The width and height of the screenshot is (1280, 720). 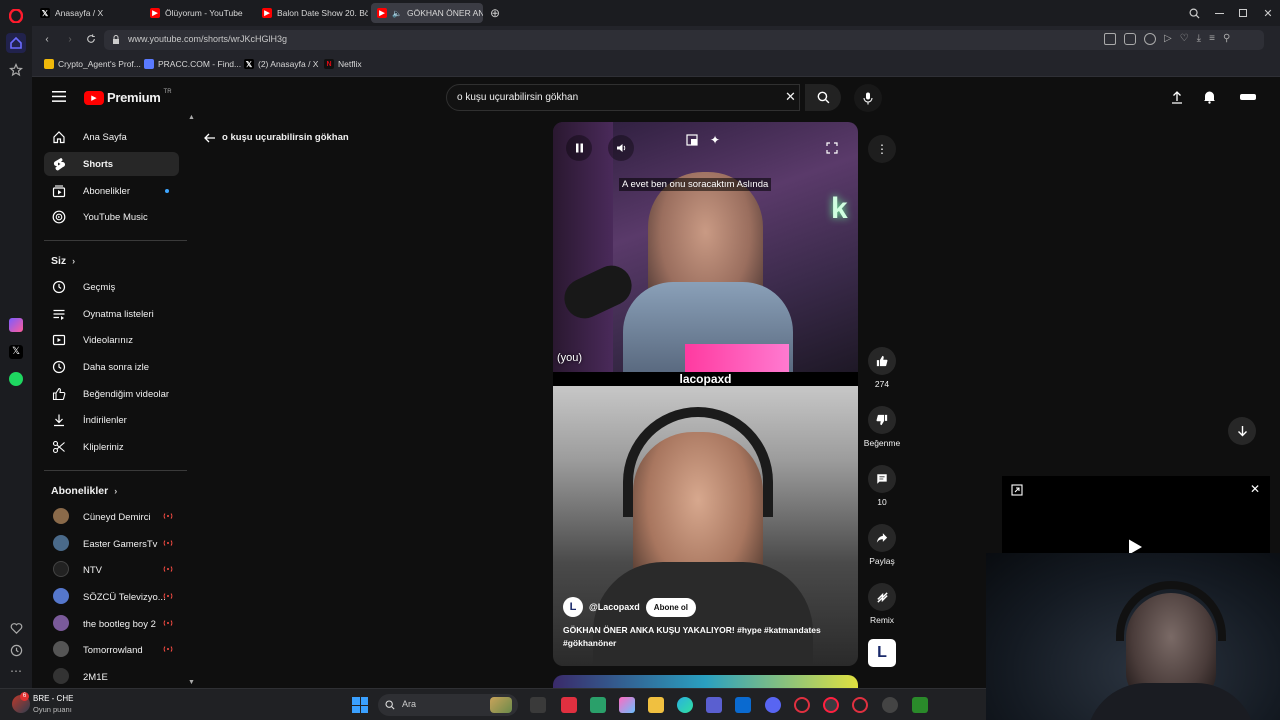 I want to click on history-icon, so click(x=16, y=650).